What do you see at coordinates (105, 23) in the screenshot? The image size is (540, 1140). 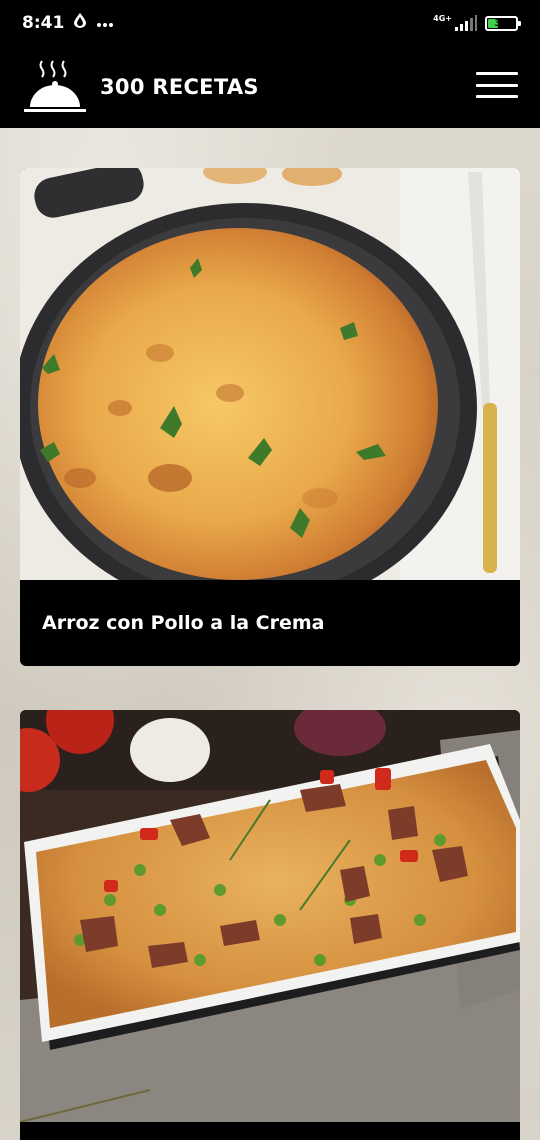 I see `more-dots-icon` at bounding box center [105, 23].